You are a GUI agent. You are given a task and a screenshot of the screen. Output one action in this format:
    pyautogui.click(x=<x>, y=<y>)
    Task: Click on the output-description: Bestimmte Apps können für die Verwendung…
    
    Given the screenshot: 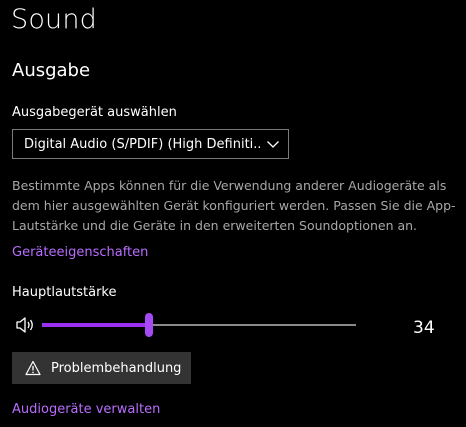 What is the action you would take?
    pyautogui.click(x=234, y=205)
    